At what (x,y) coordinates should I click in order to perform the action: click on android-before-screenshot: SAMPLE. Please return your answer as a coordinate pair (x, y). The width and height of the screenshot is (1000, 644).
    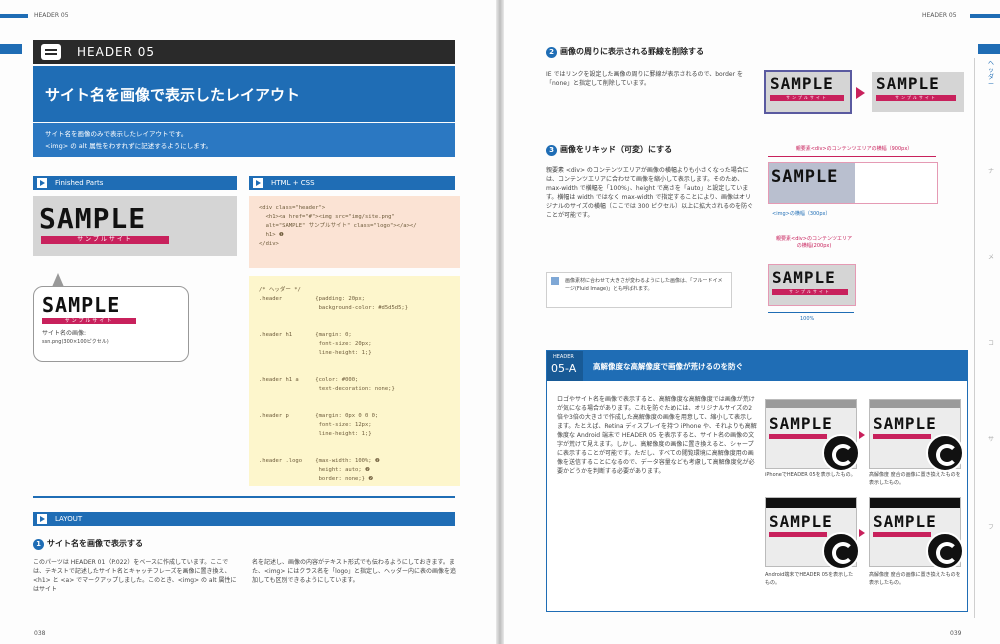
    Looking at the image, I should click on (812, 533).